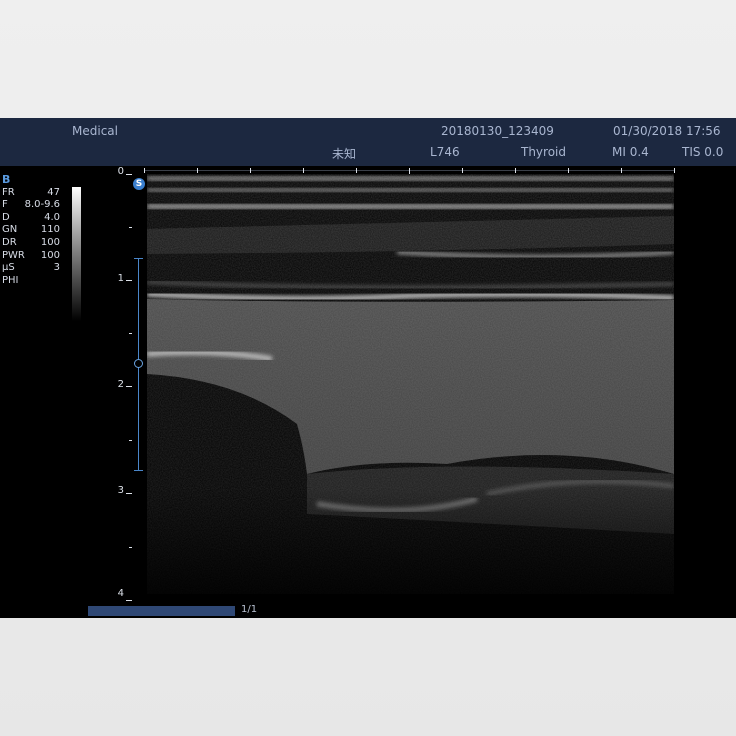 Image resolution: width=736 pixels, height=736 pixels. Describe the element at coordinates (31, 256) in the screenshot. I see `param-row: PWR 100` at that location.